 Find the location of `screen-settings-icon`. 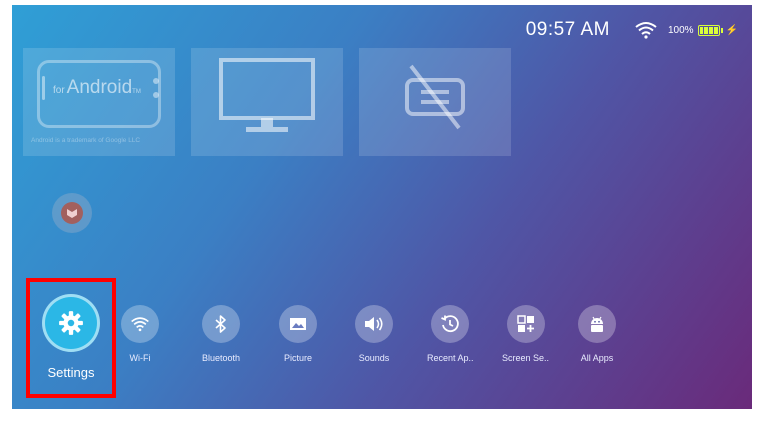

screen-settings-icon is located at coordinates (525, 323).